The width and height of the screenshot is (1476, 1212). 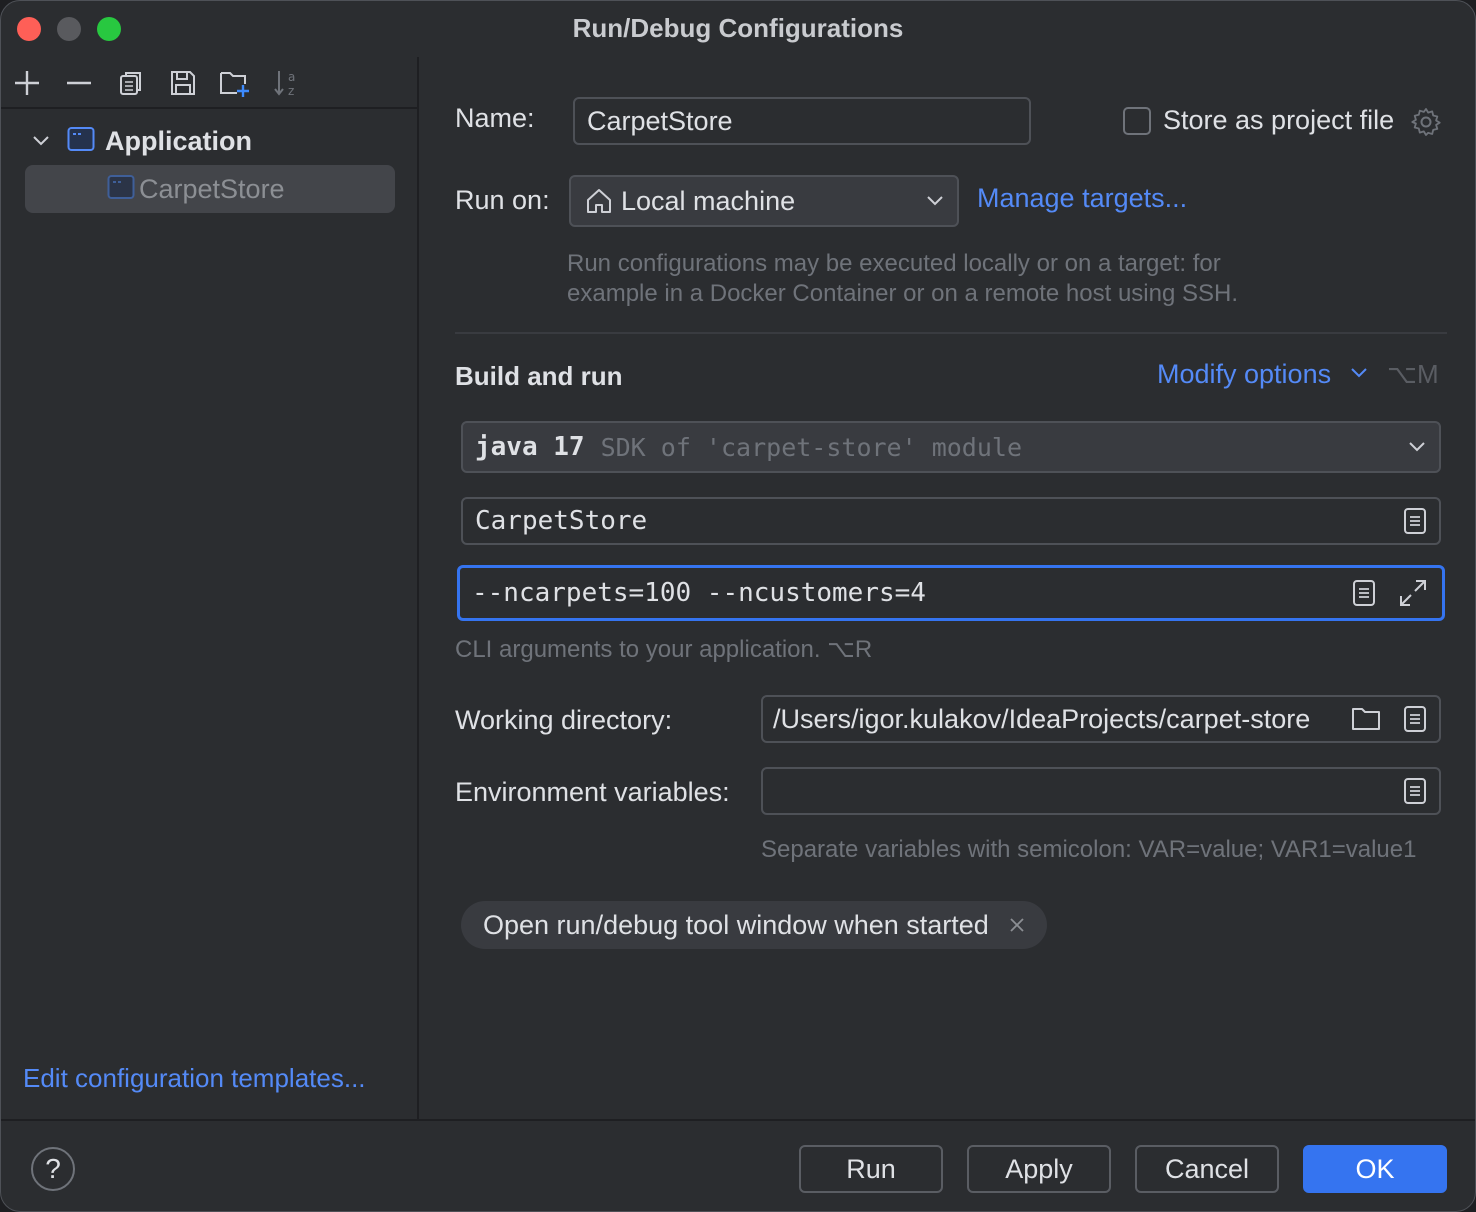 What do you see at coordinates (1244, 374) in the screenshot?
I see `modify-options-link: Modify options` at bounding box center [1244, 374].